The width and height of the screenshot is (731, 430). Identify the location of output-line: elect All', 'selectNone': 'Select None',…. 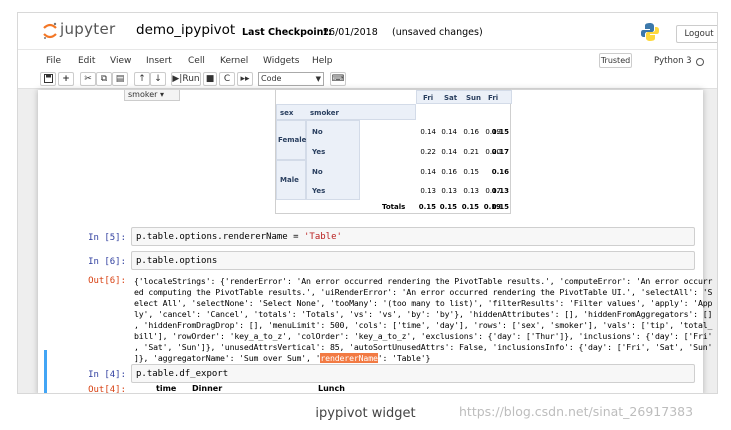
(423, 303).